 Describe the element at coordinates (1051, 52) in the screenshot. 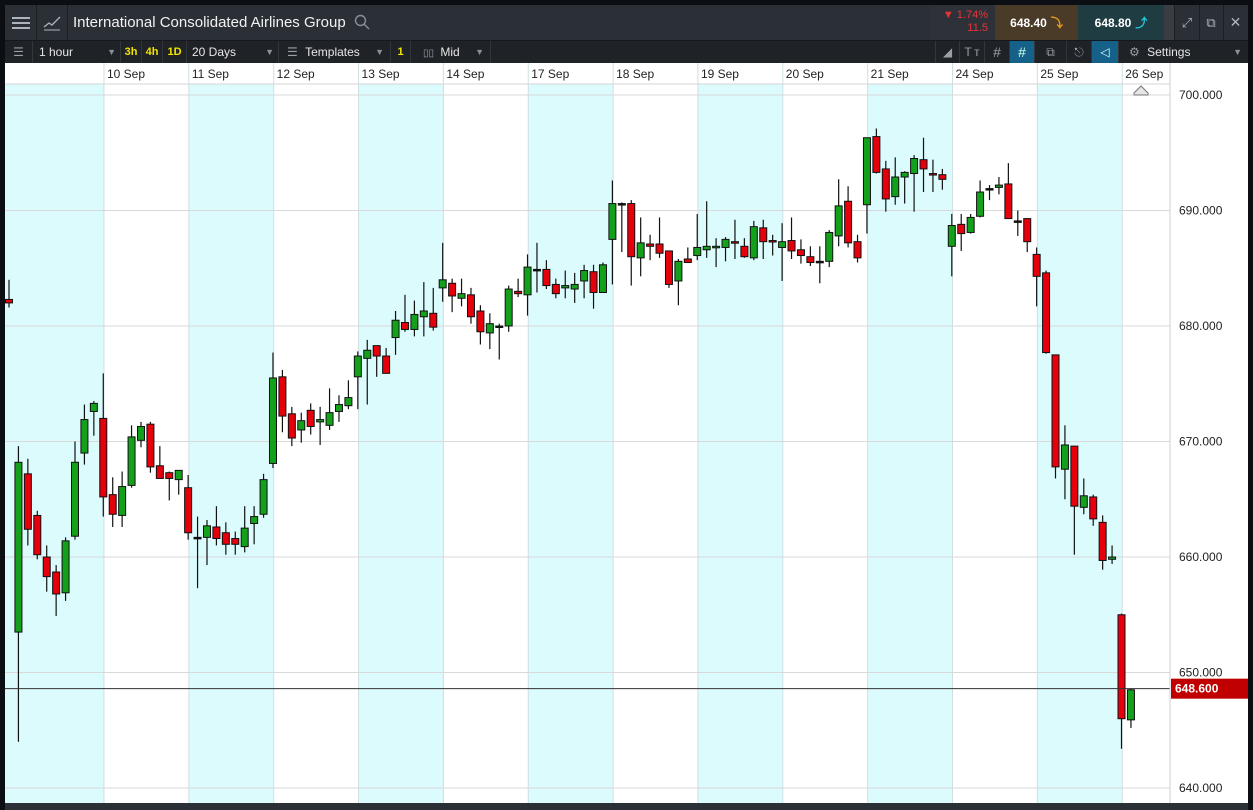

I see `layers-button: ⧉` at that location.